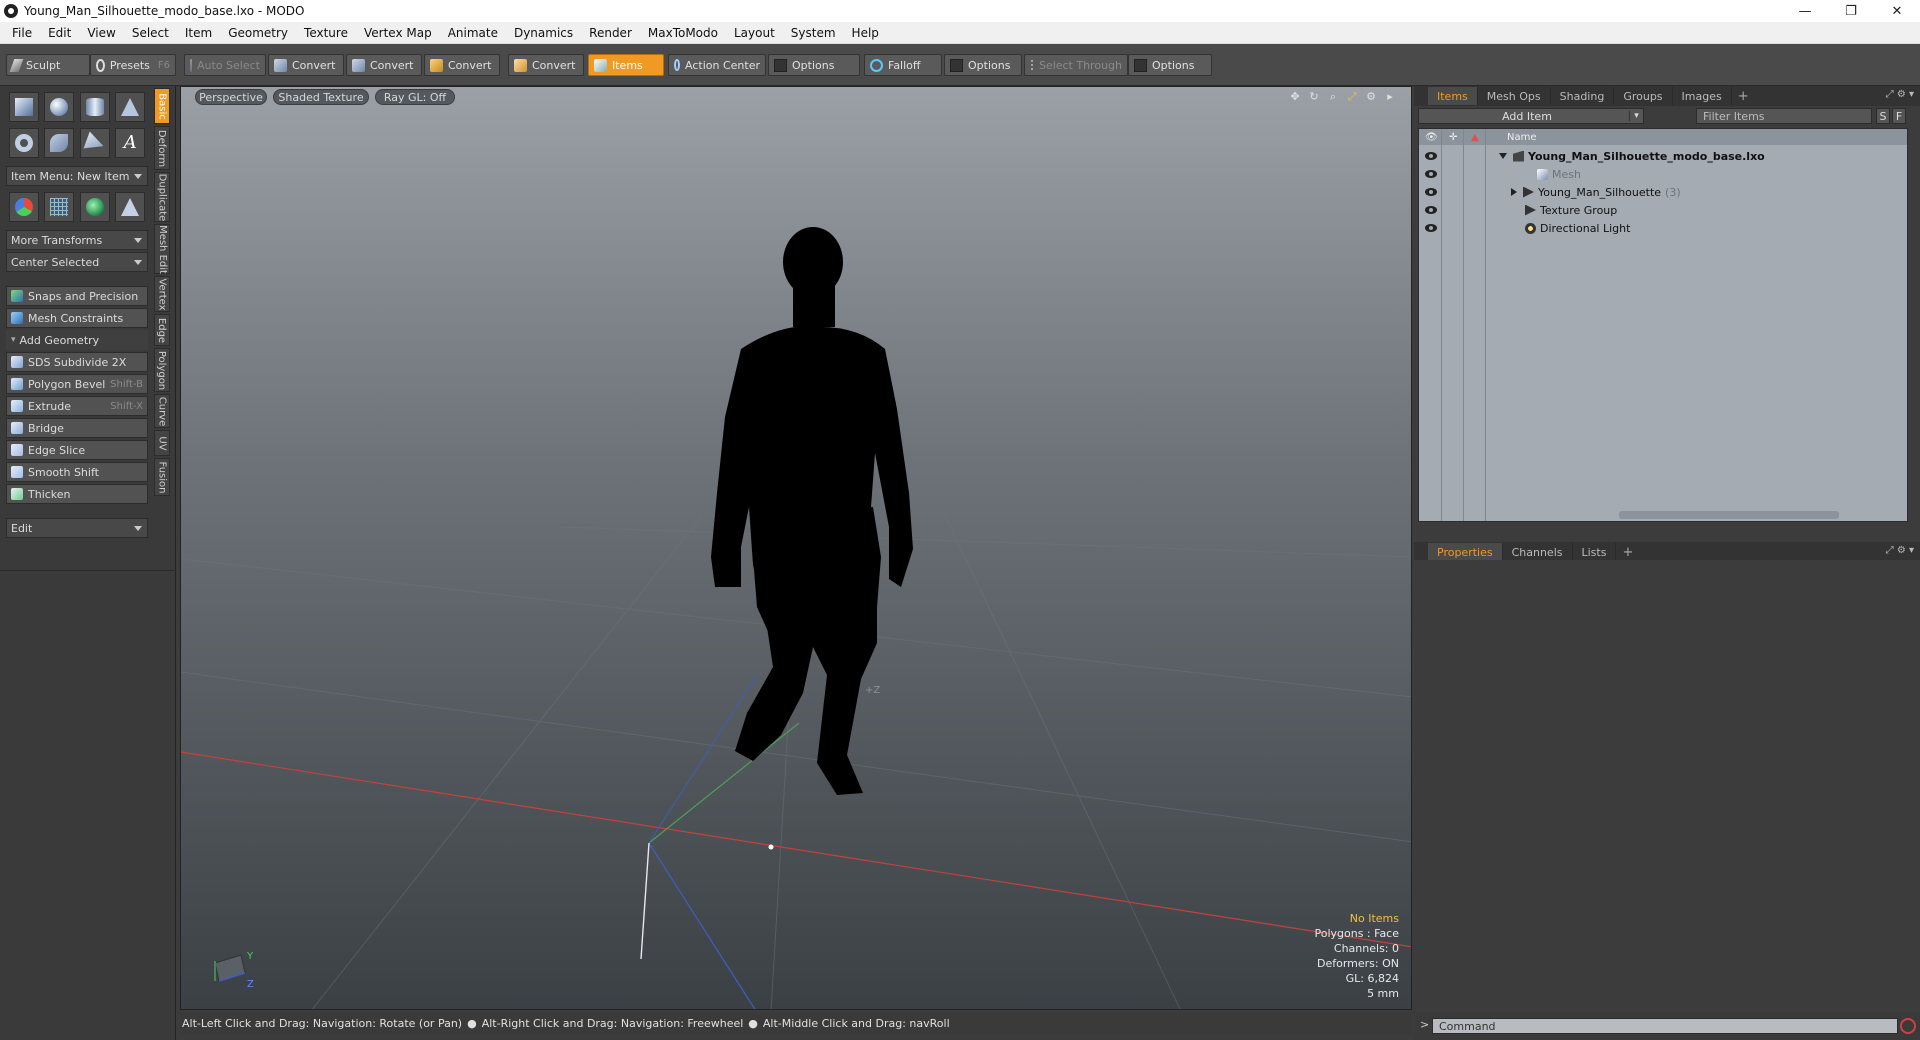 This screenshot has height=1040, width=1920. I want to click on action-center-button: Action Center, so click(717, 65).